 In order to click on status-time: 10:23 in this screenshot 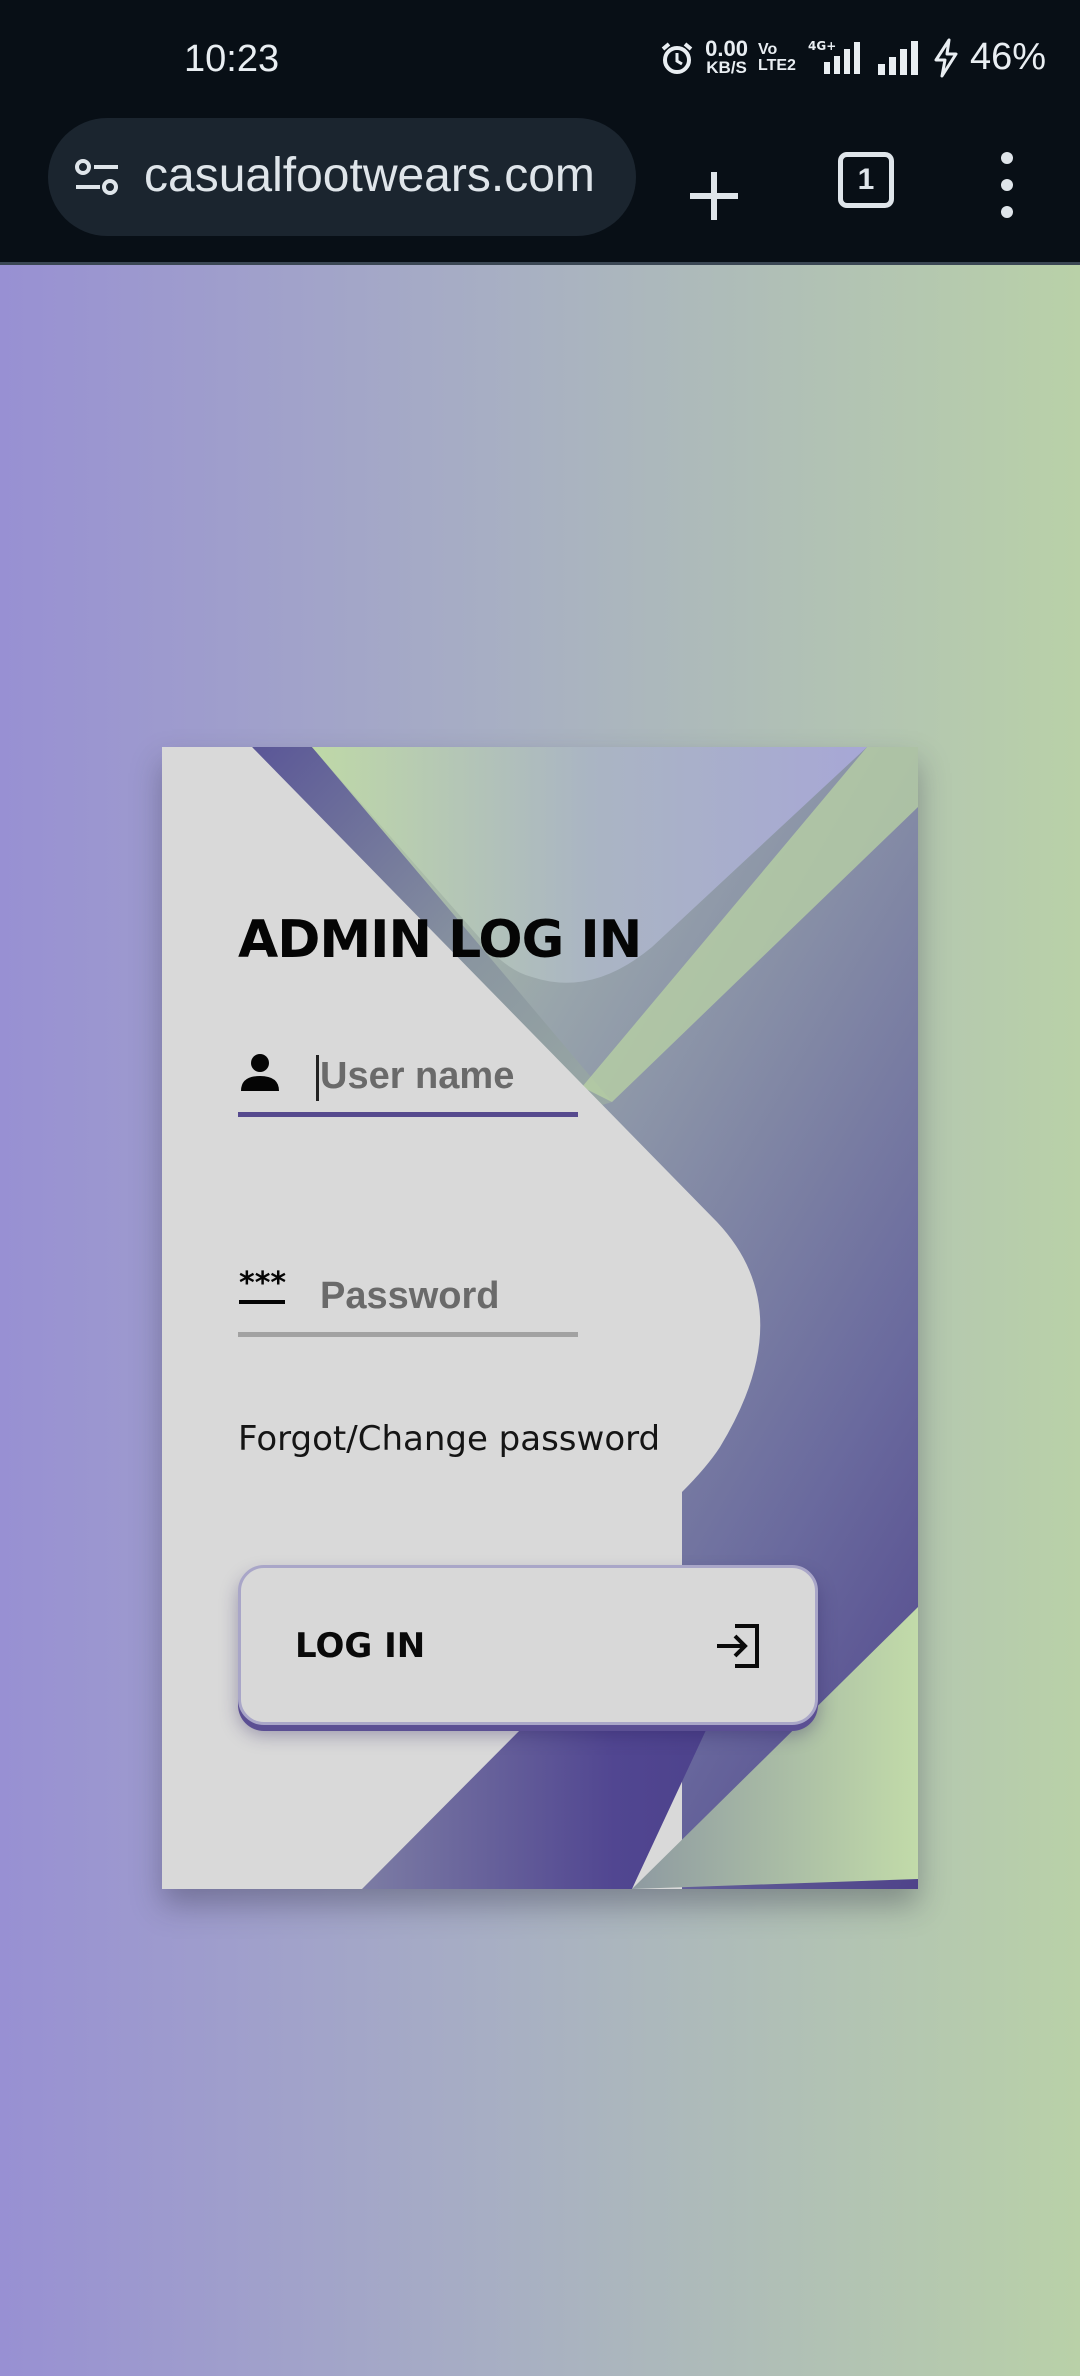, I will do `click(232, 59)`.